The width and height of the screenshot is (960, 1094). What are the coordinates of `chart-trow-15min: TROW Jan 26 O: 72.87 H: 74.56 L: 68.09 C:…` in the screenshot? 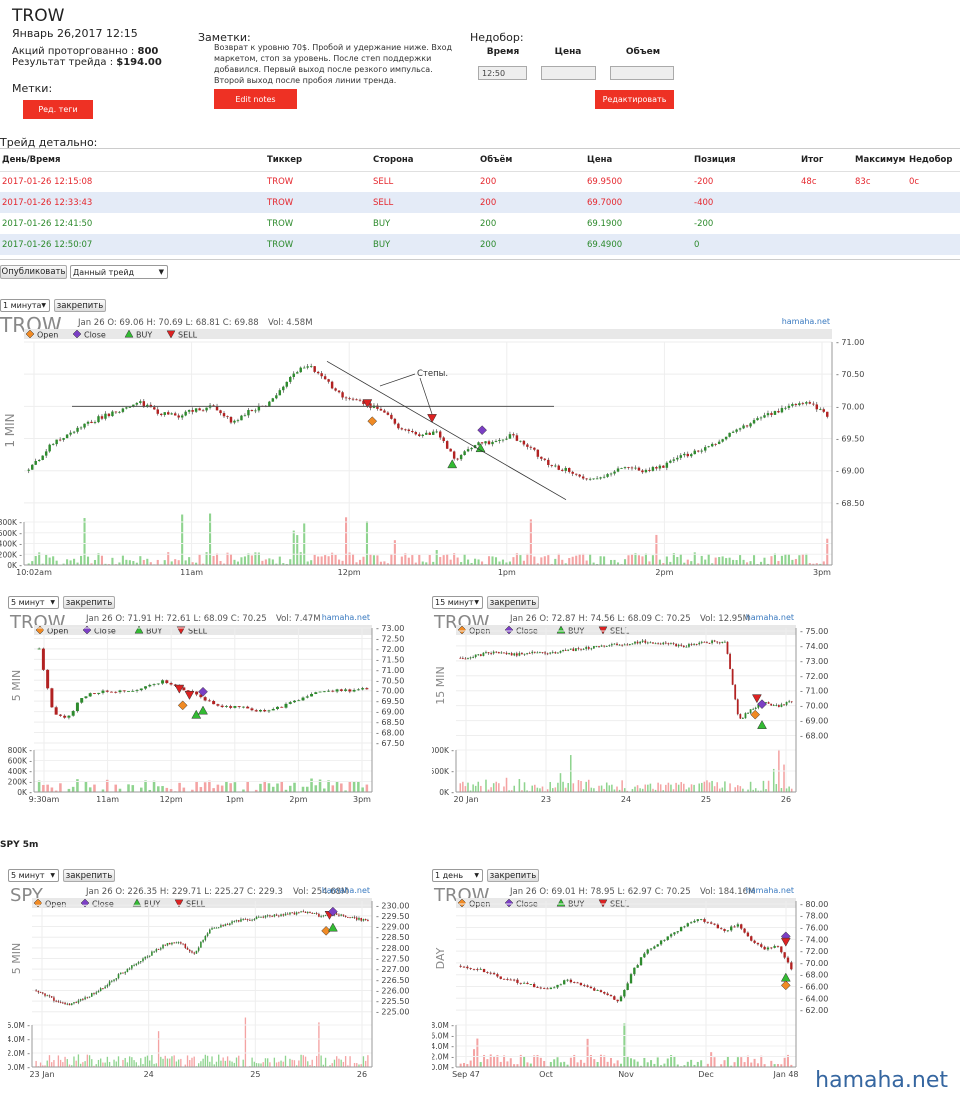 It's located at (633, 713).